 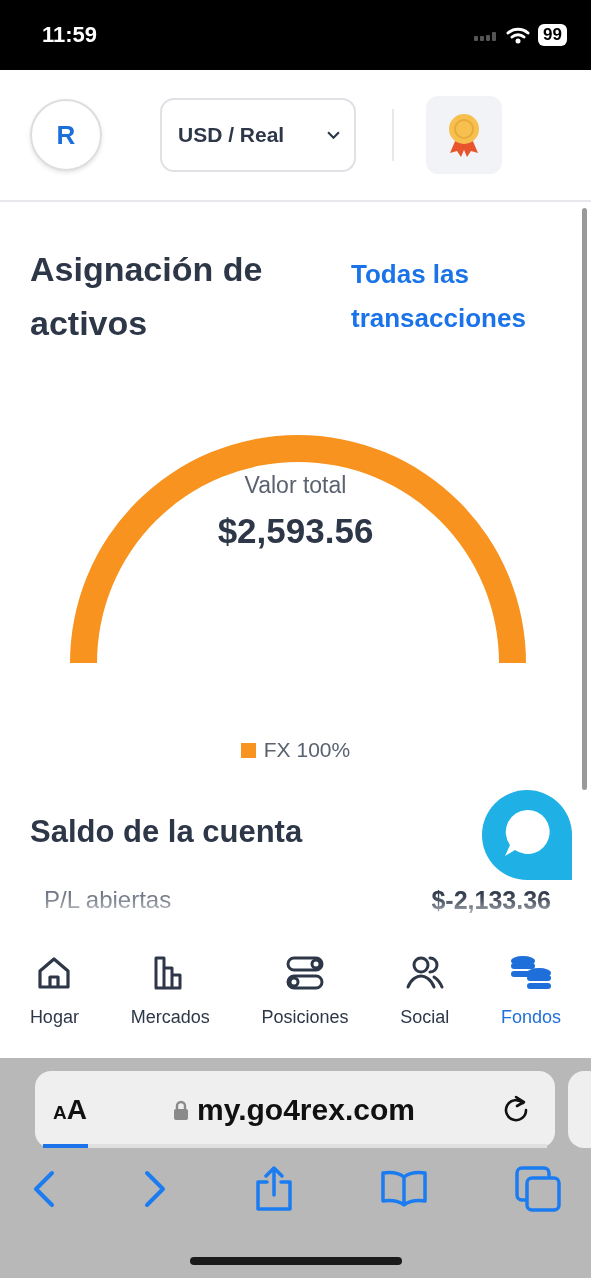 I want to click on section-title: Saldo de la cuenta, so click(x=167, y=832).